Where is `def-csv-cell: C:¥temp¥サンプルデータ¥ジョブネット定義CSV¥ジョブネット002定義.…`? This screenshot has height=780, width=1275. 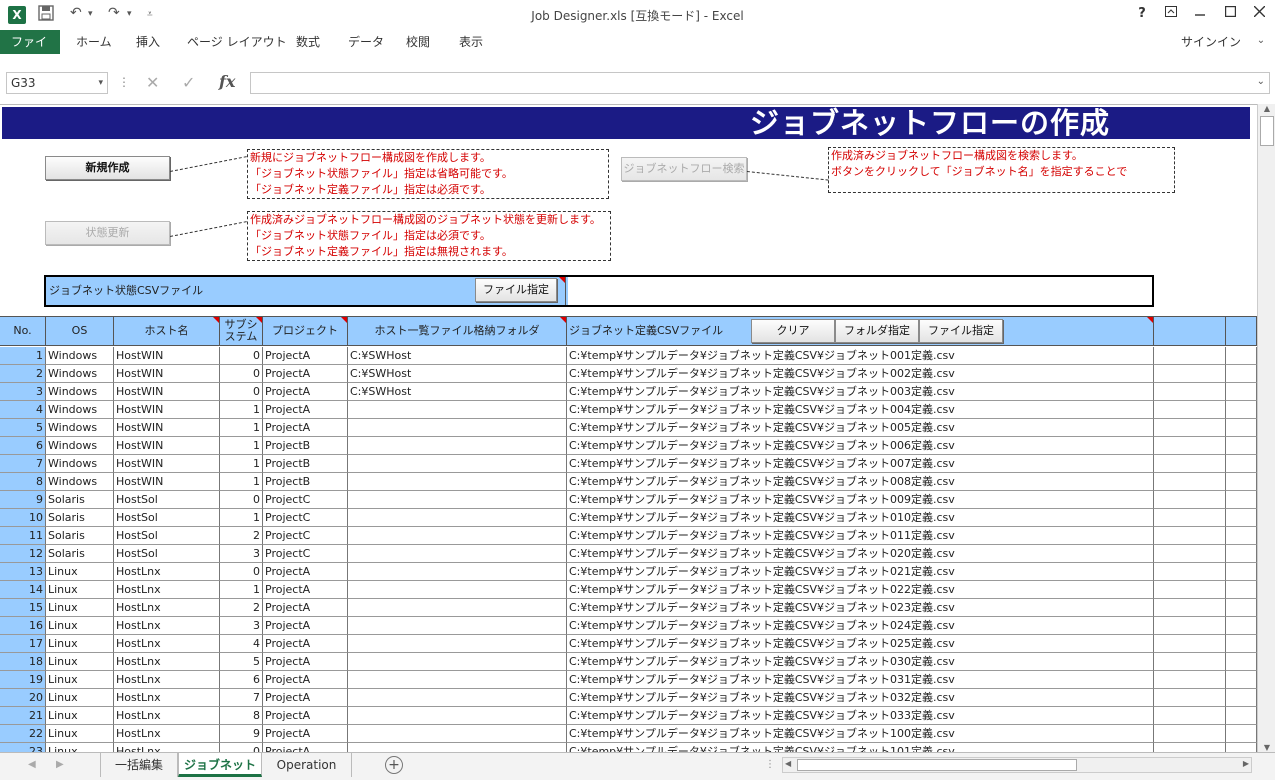
def-csv-cell: C:¥temp¥サンプルデータ¥ジョブネット定義CSV¥ジョブネット002定義.… is located at coordinates (860, 374).